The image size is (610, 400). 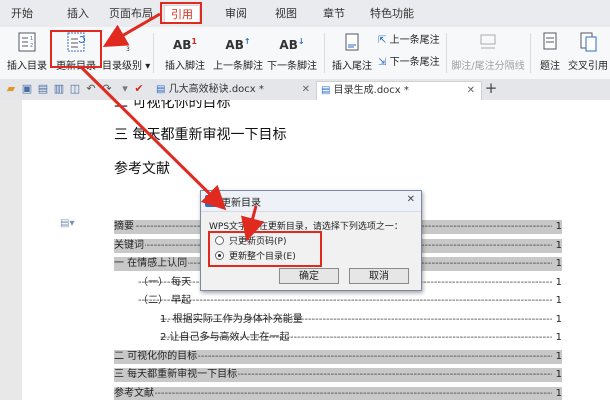 I want to click on heading-references: 参考文献, so click(x=142, y=169).